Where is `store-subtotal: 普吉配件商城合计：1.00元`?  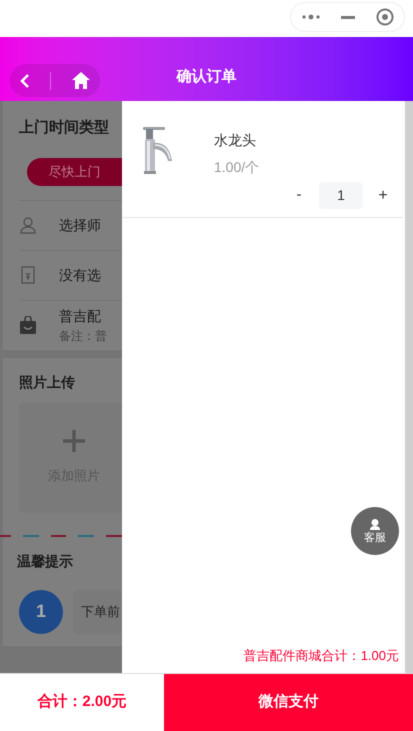
store-subtotal: 普吉配件商城合计：1.00元 is located at coordinates (321, 655).